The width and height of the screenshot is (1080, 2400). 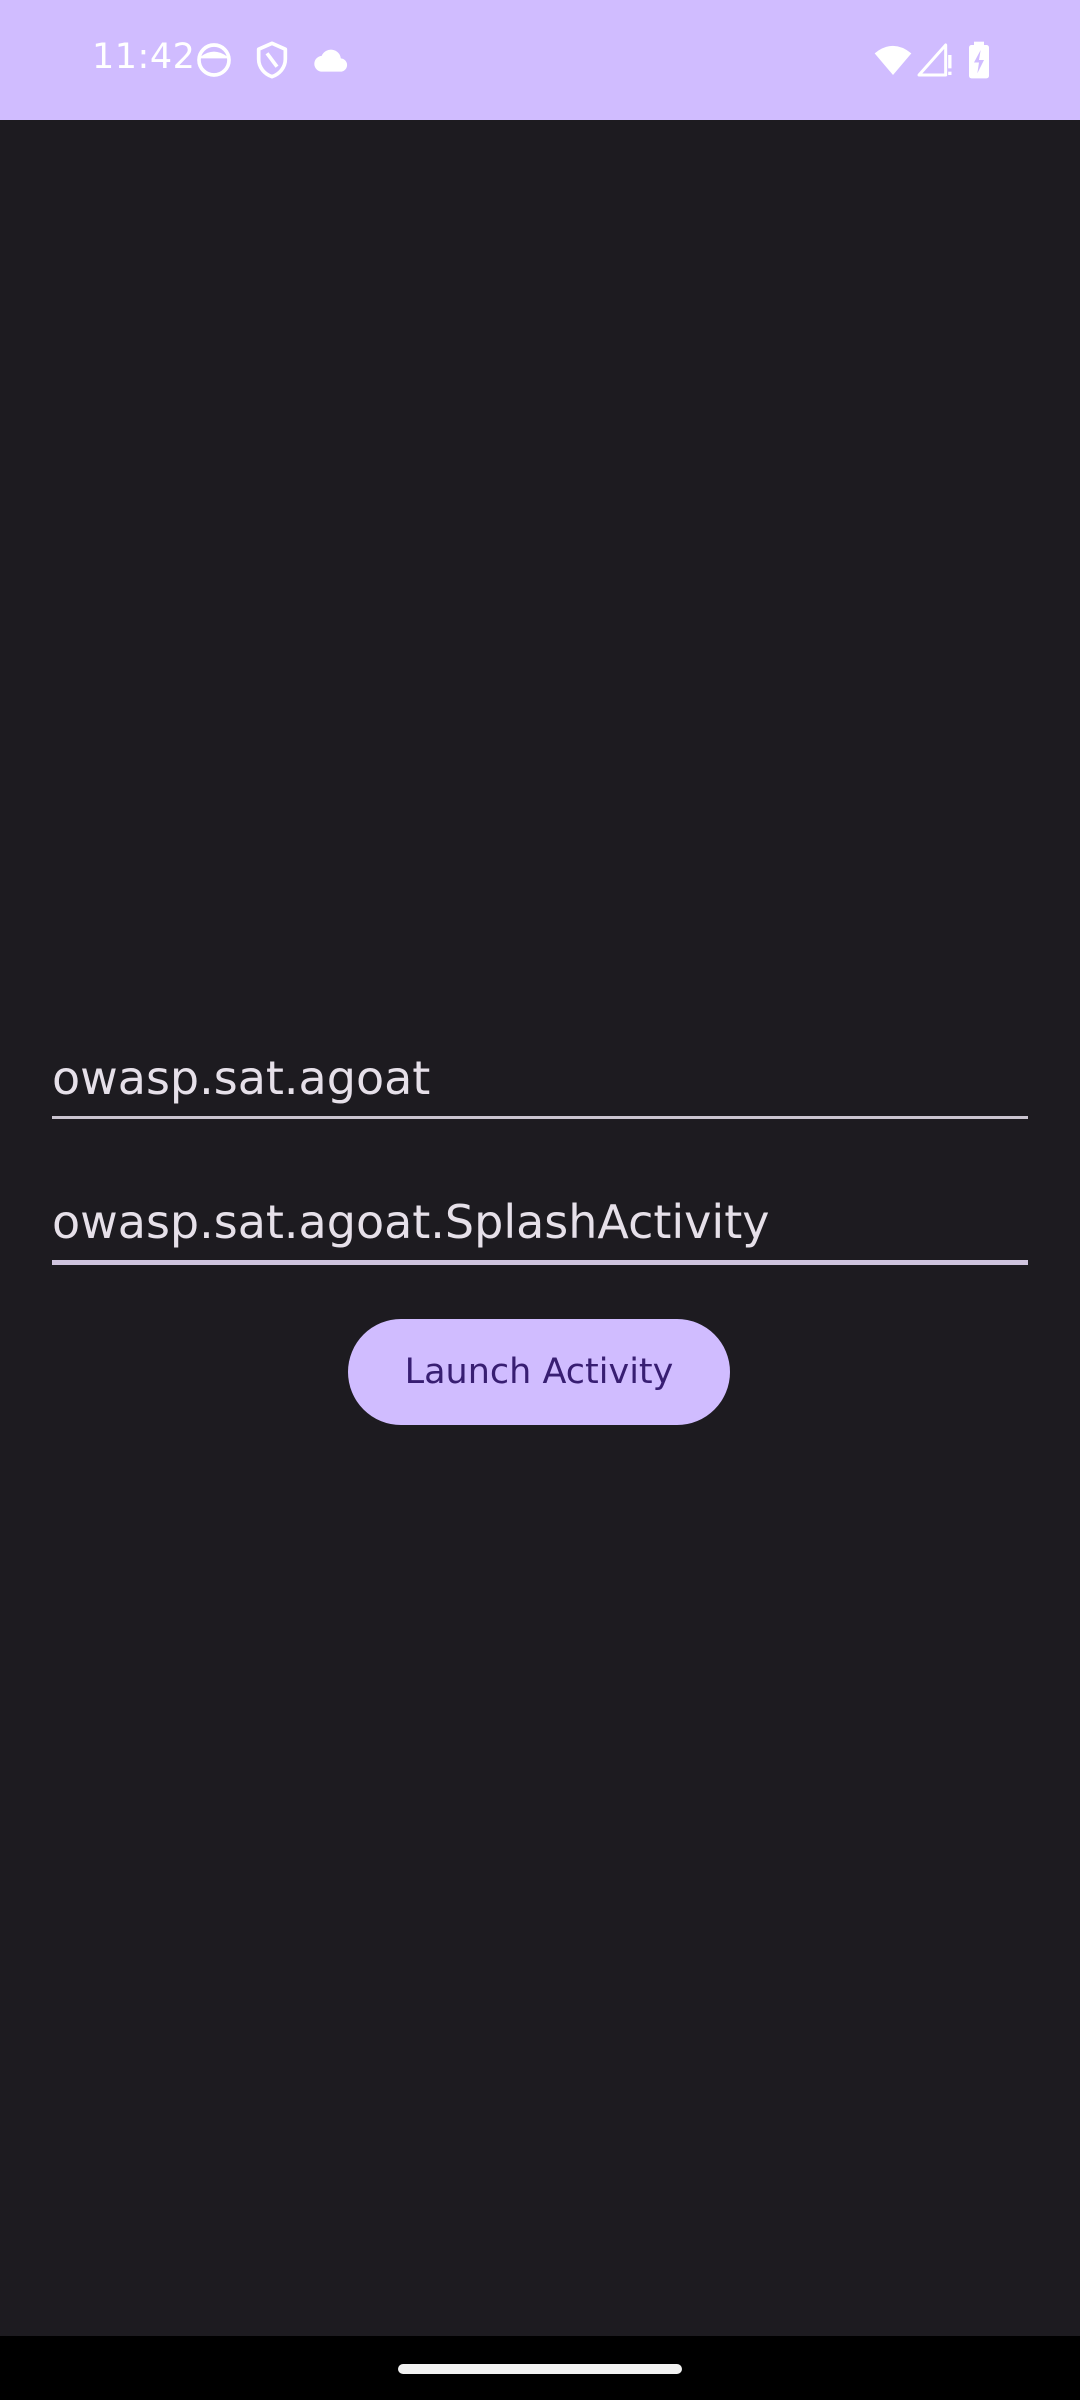 What do you see at coordinates (144, 57) in the screenshot?
I see `status-time: 11:42` at bounding box center [144, 57].